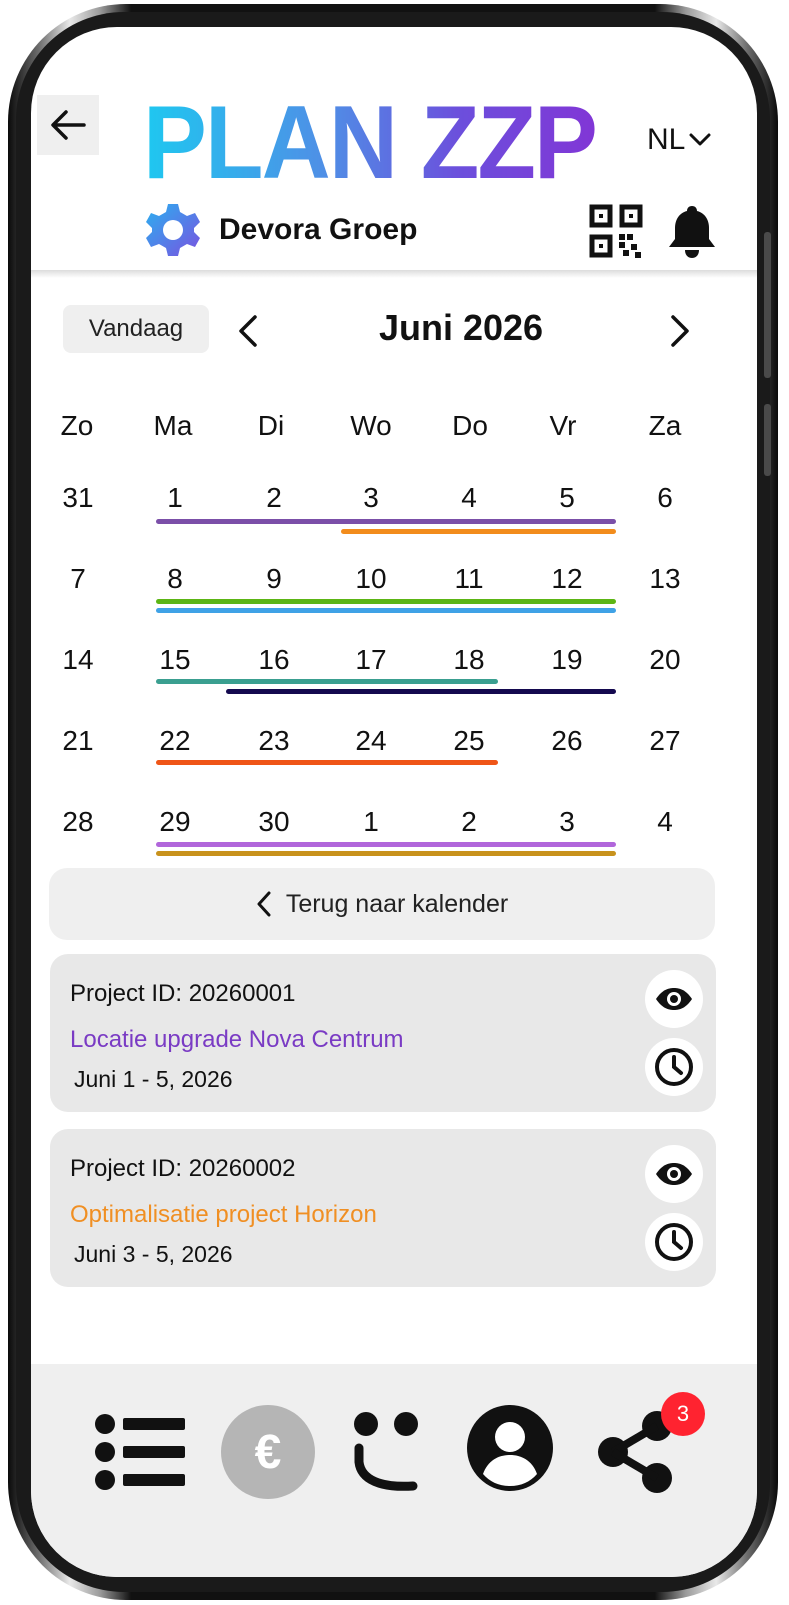  Describe the element at coordinates (223, 1215) in the screenshot. I see `project-name: Optimalisatie project Horizon` at that location.